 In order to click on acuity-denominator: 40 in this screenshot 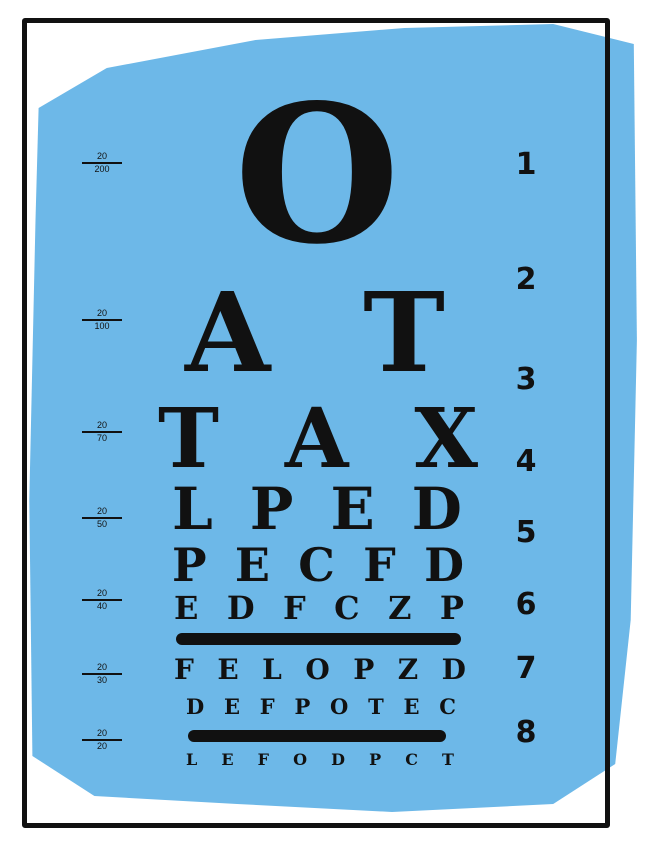, I will do `click(101, 606)`.